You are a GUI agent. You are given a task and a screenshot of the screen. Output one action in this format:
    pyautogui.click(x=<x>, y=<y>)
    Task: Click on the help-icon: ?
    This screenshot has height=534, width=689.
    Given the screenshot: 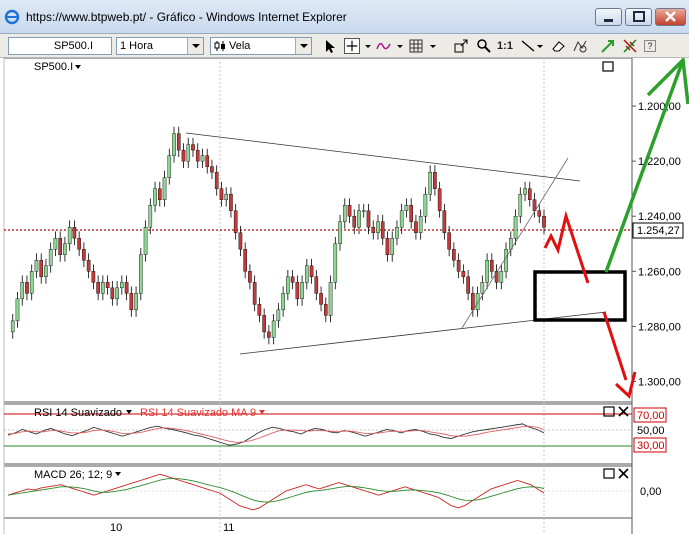 What is the action you would take?
    pyautogui.click(x=650, y=46)
    